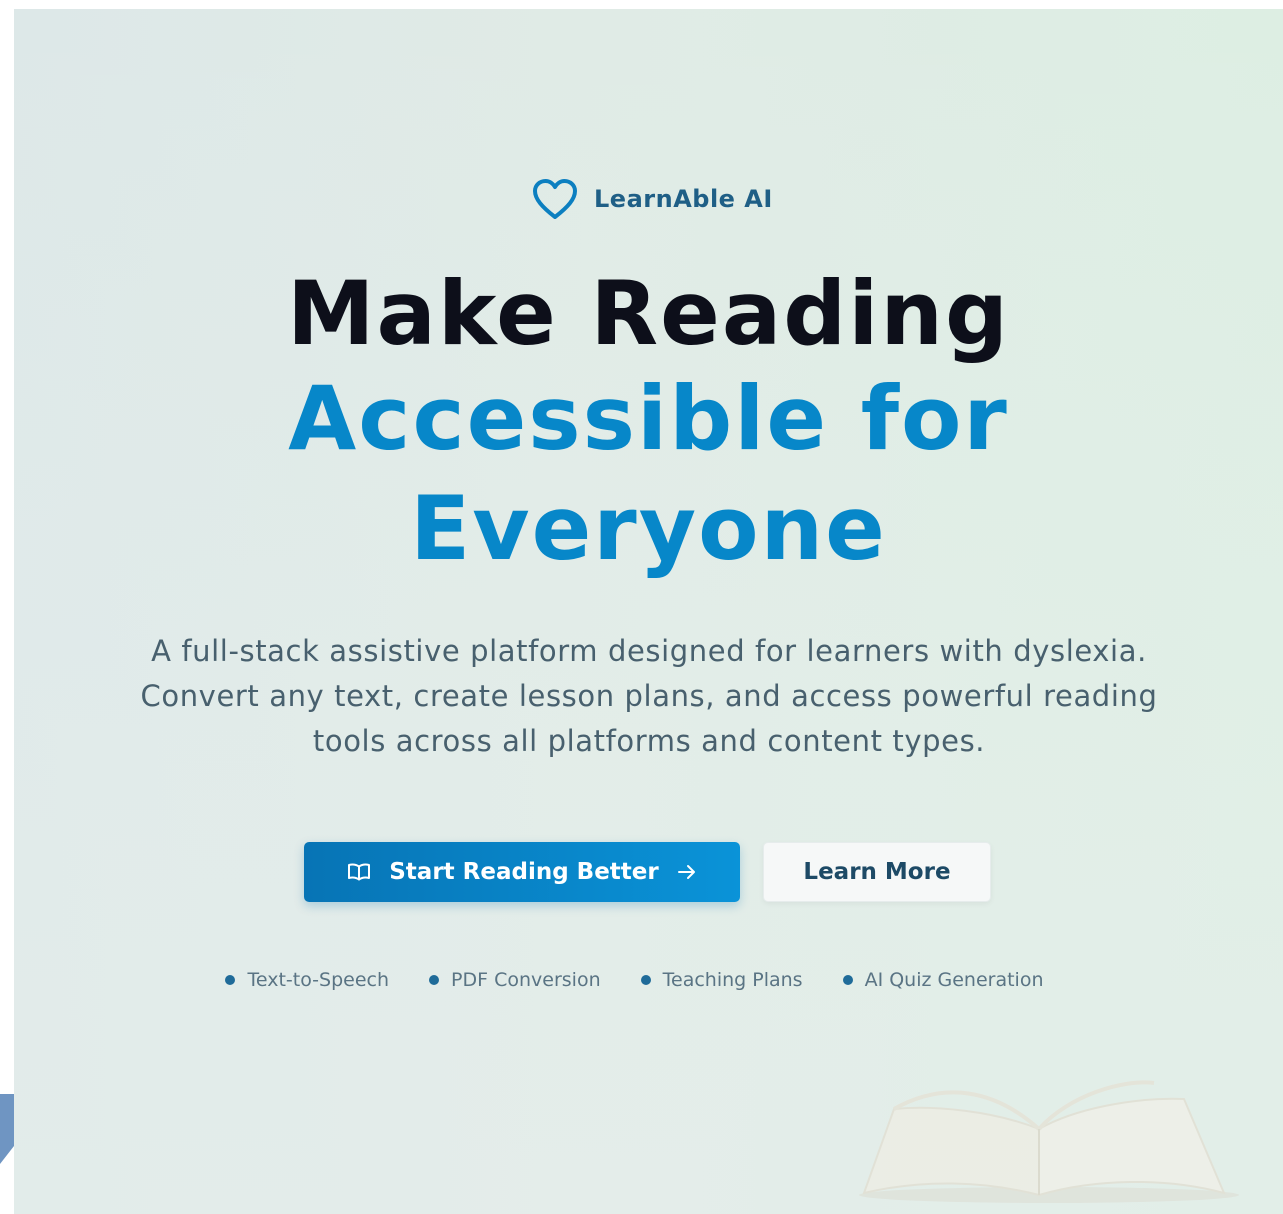  Describe the element at coordinates (648, 418) in the screenshot. I see `hero-title-line-2: Accessible for` at that location.